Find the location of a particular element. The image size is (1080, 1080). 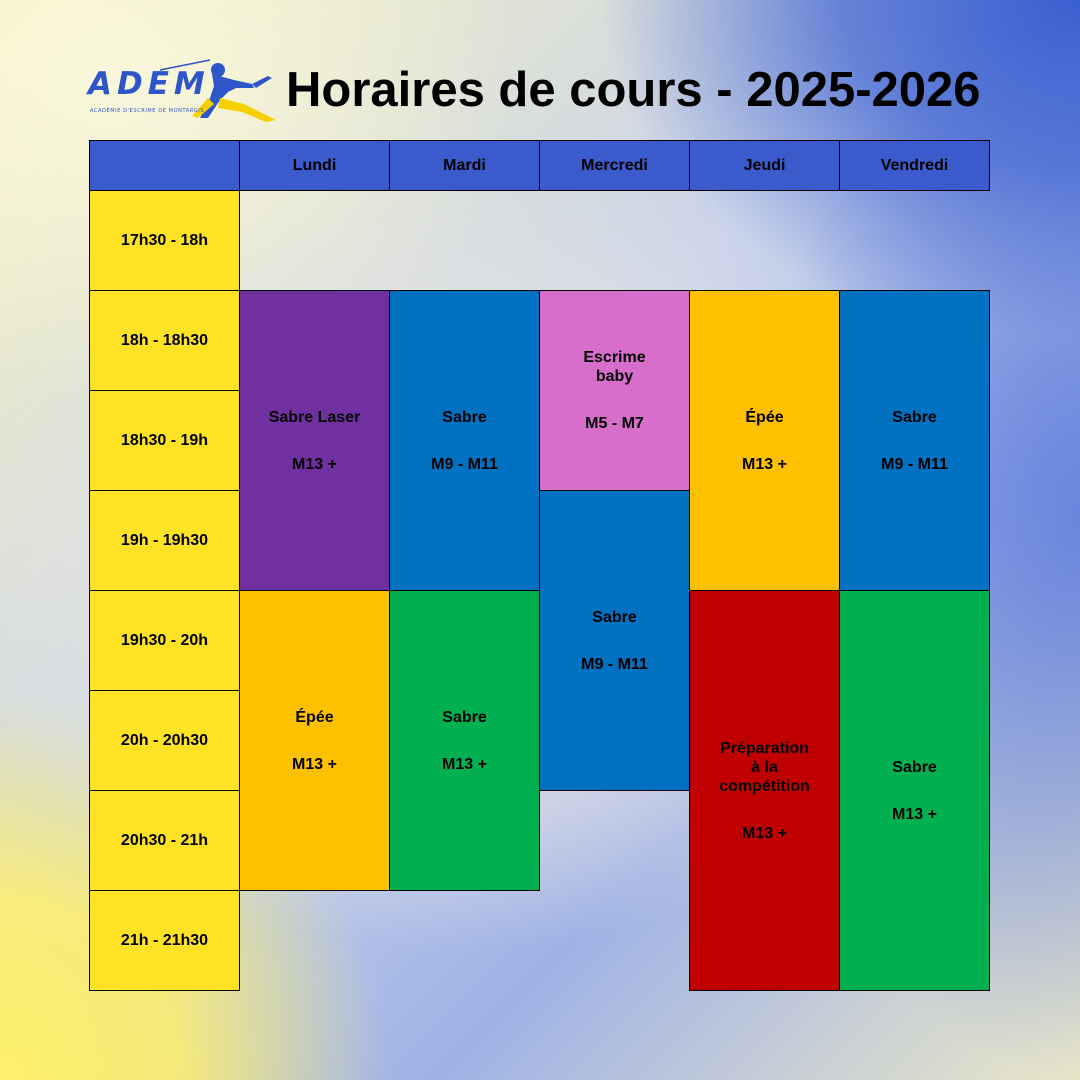

course-level: M5 - M7 is located at coordinates (614, 423).